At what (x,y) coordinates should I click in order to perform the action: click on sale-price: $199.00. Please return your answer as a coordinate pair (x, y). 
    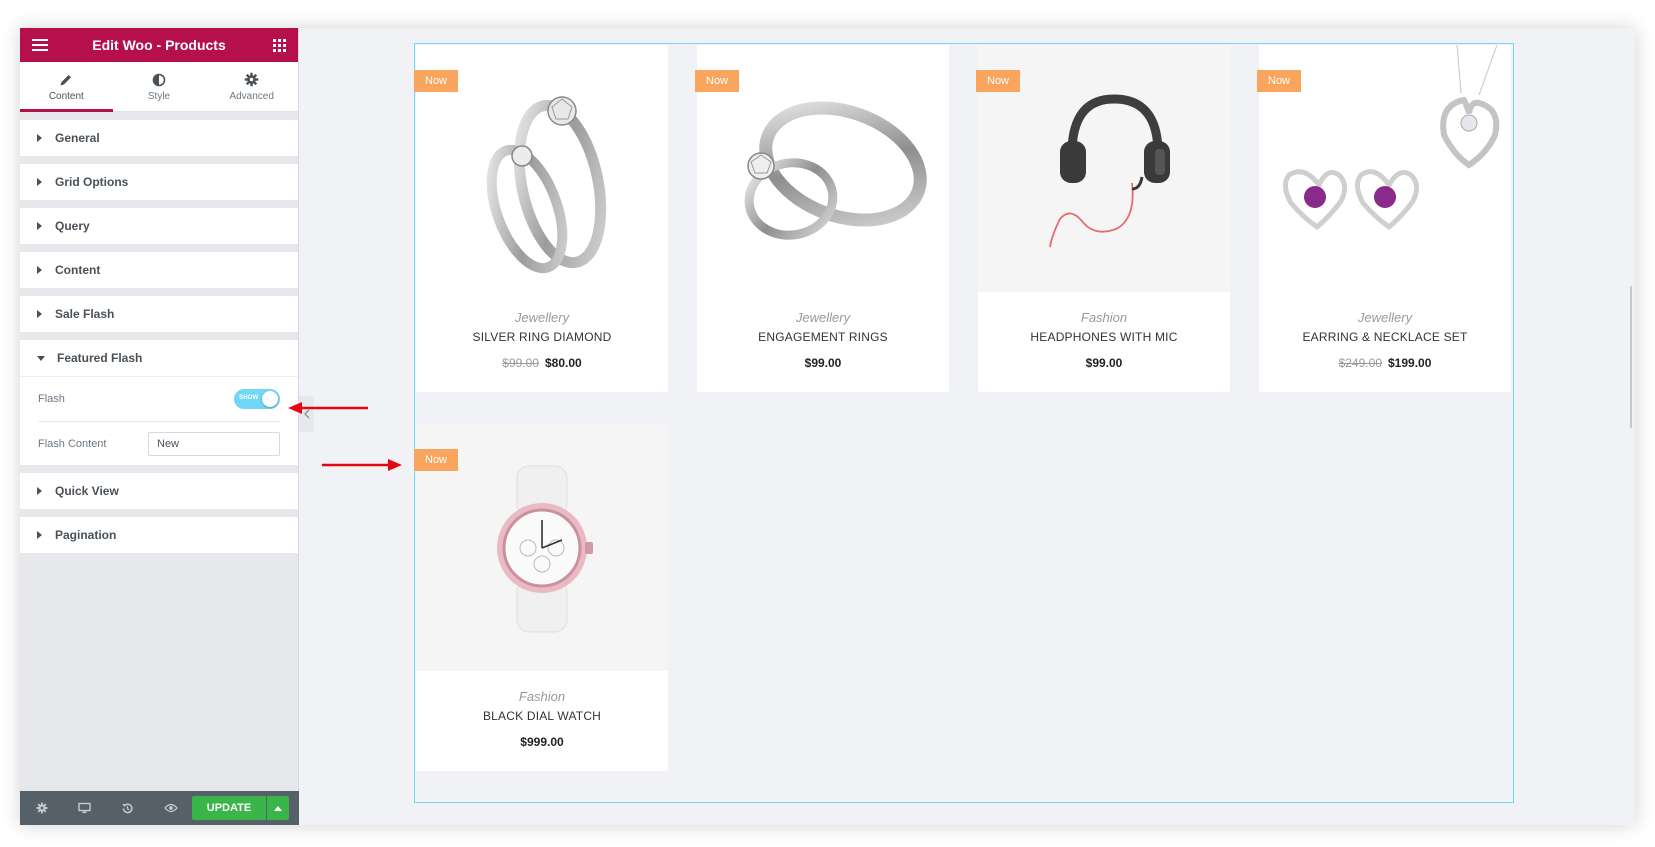
    Looking at the image, I should click on (1410, 363).